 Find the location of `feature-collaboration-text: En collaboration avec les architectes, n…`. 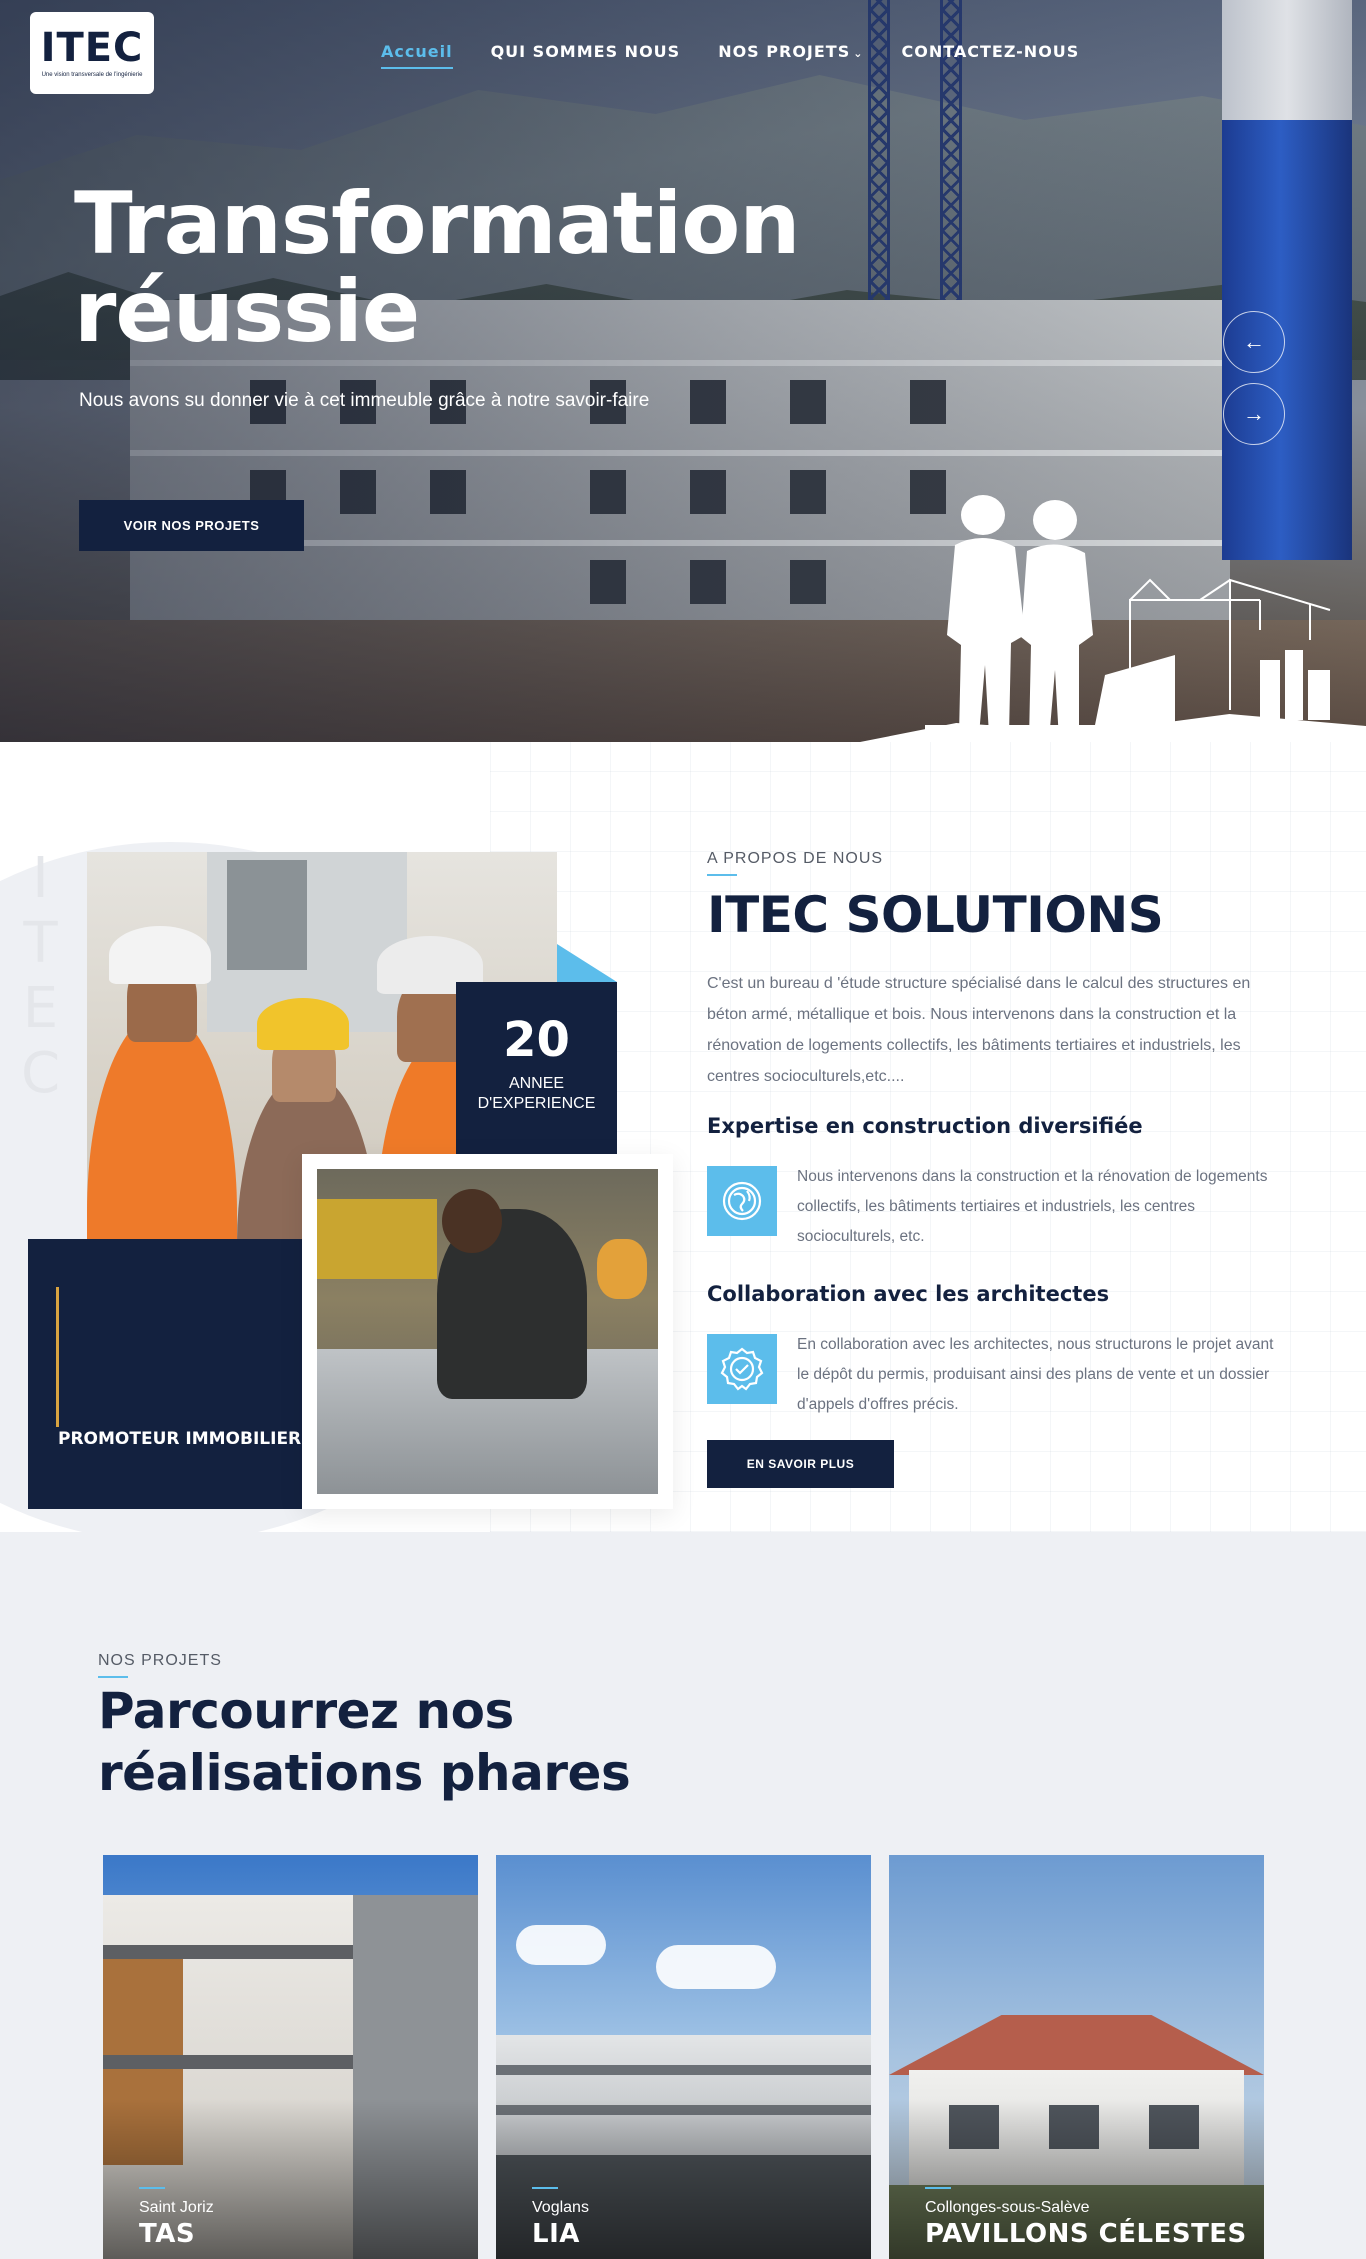

feature-collaboration-text: En collaboration avec les architectes, n… is located at coordinates (1035, 1374).